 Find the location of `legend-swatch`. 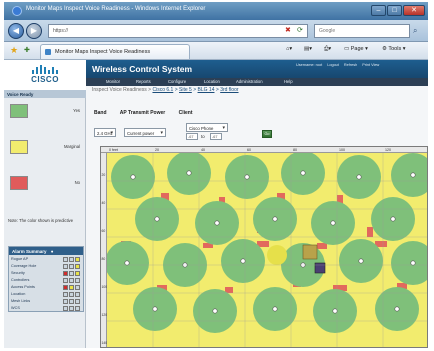

legend-swatch is located at coordinates (19, 111).